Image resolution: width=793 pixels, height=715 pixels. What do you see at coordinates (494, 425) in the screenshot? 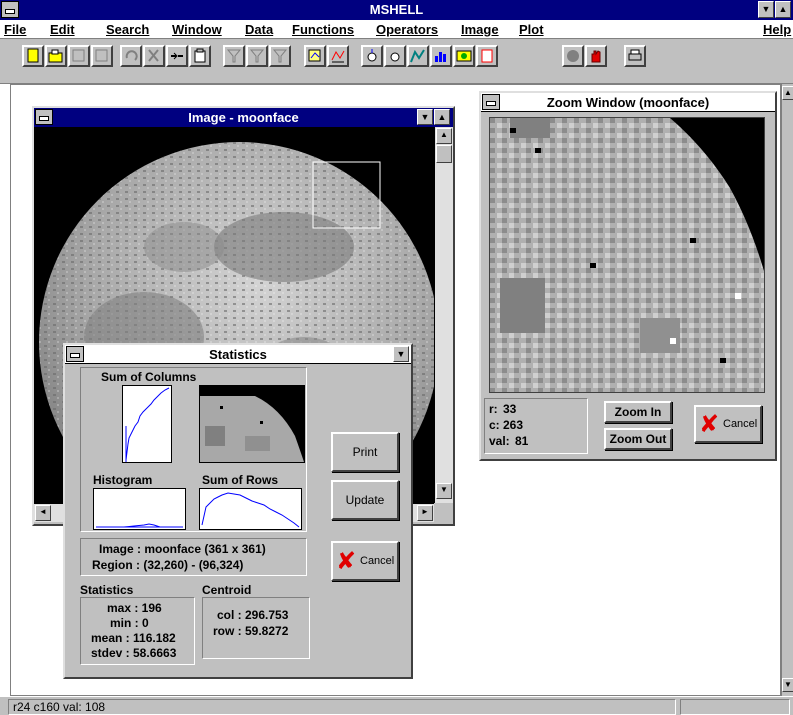
I see `c-label: c:` at bounding box center [494, 425].